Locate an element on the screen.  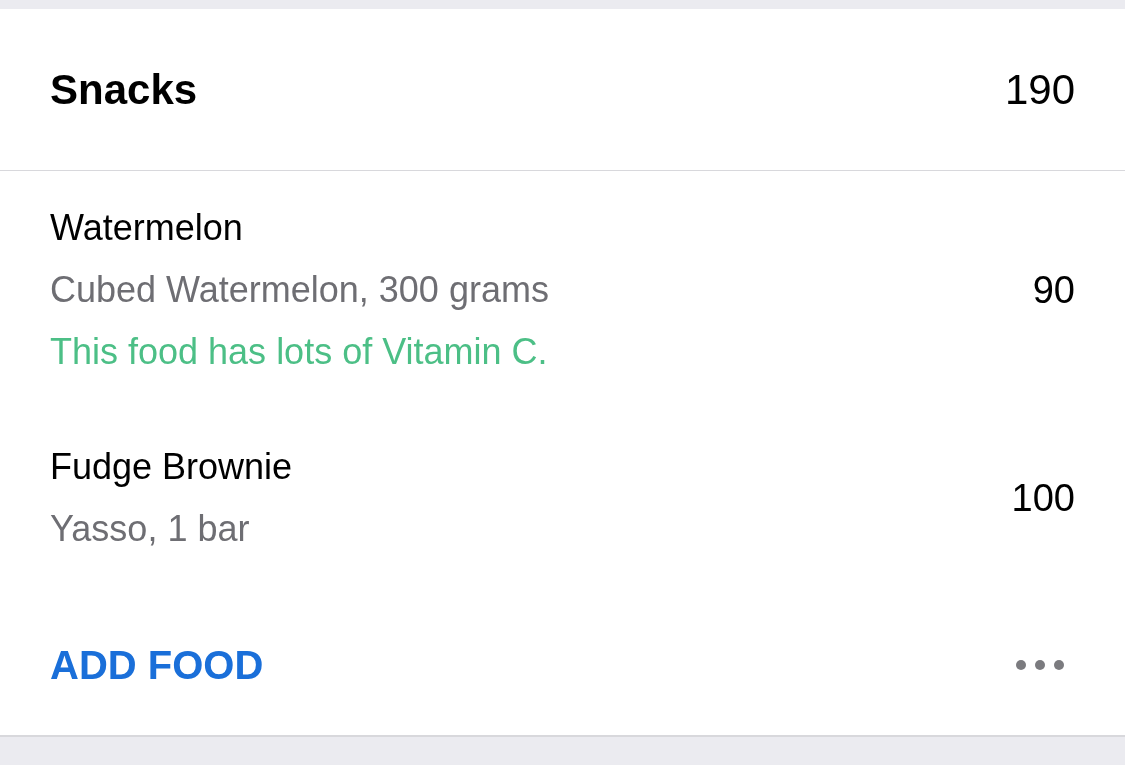
food-detail: Yasso, 1 bar is located at coordinates (150, 529).